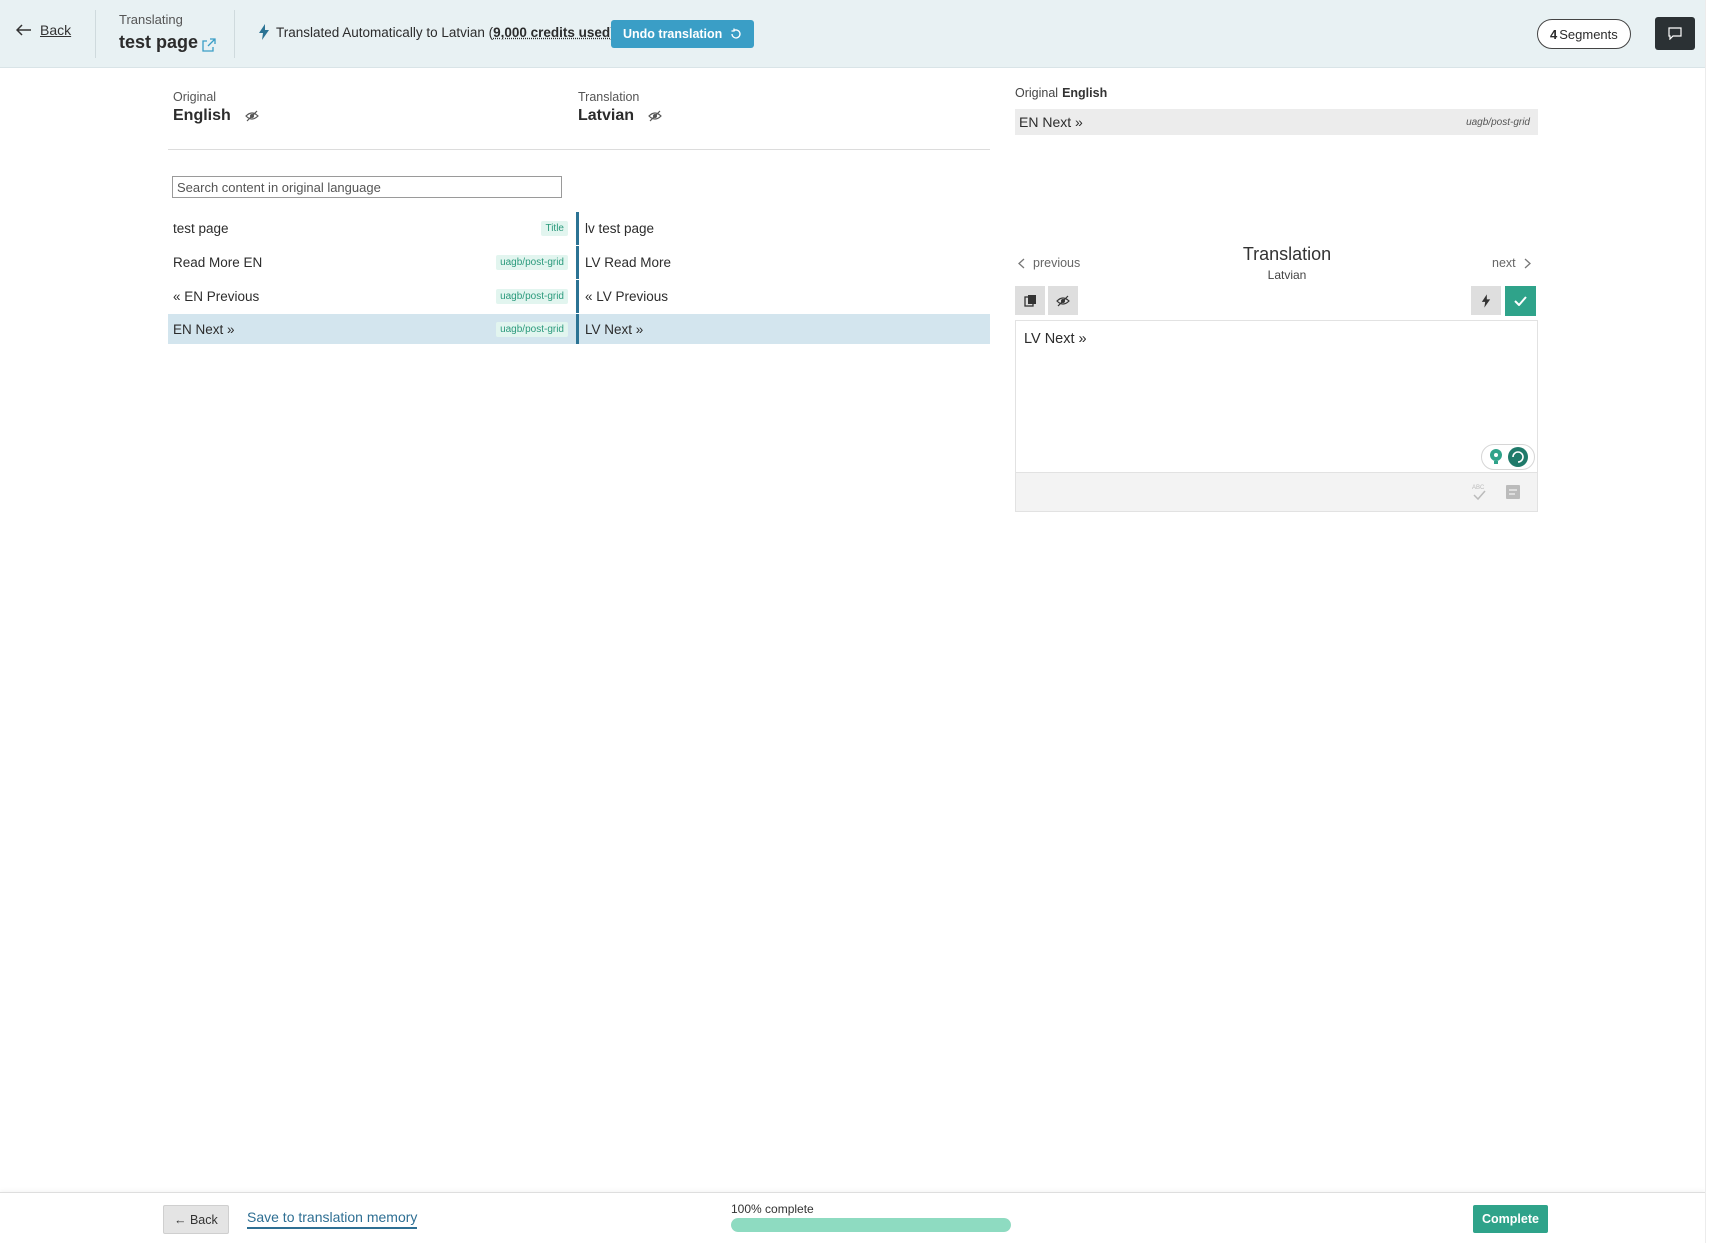 The width and height of the screenshot is (1720, 1243). What do you see at coordinates (1061, 93) in the screenshot?
I see `panel-original-label: Original English` at bounding box center [1061, 93].